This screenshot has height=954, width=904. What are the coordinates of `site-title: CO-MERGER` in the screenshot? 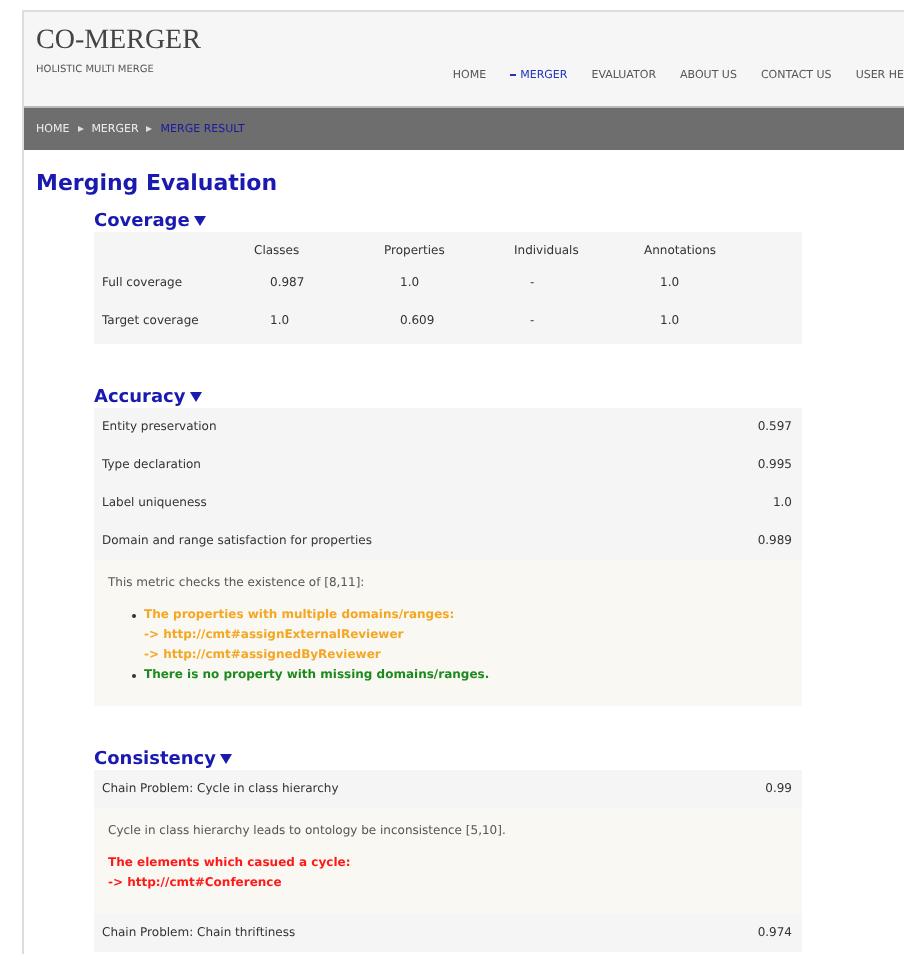 It's located at (118, 42).